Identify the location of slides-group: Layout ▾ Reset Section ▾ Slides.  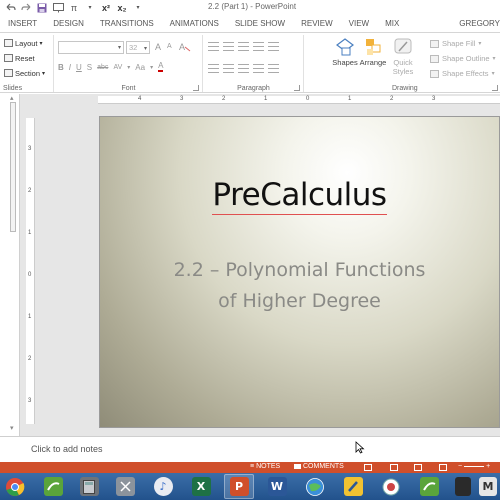
(27, 63).